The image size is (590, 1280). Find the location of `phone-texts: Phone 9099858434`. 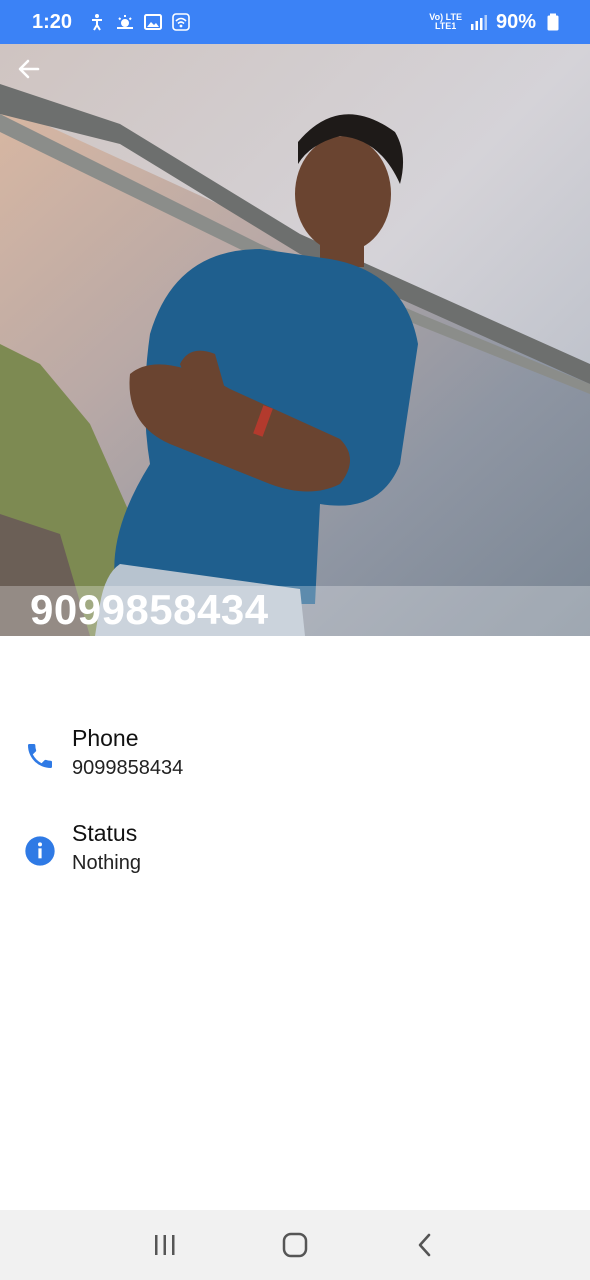

phone-texts: Phone 9099858434 is located at coordinates (127, 752).